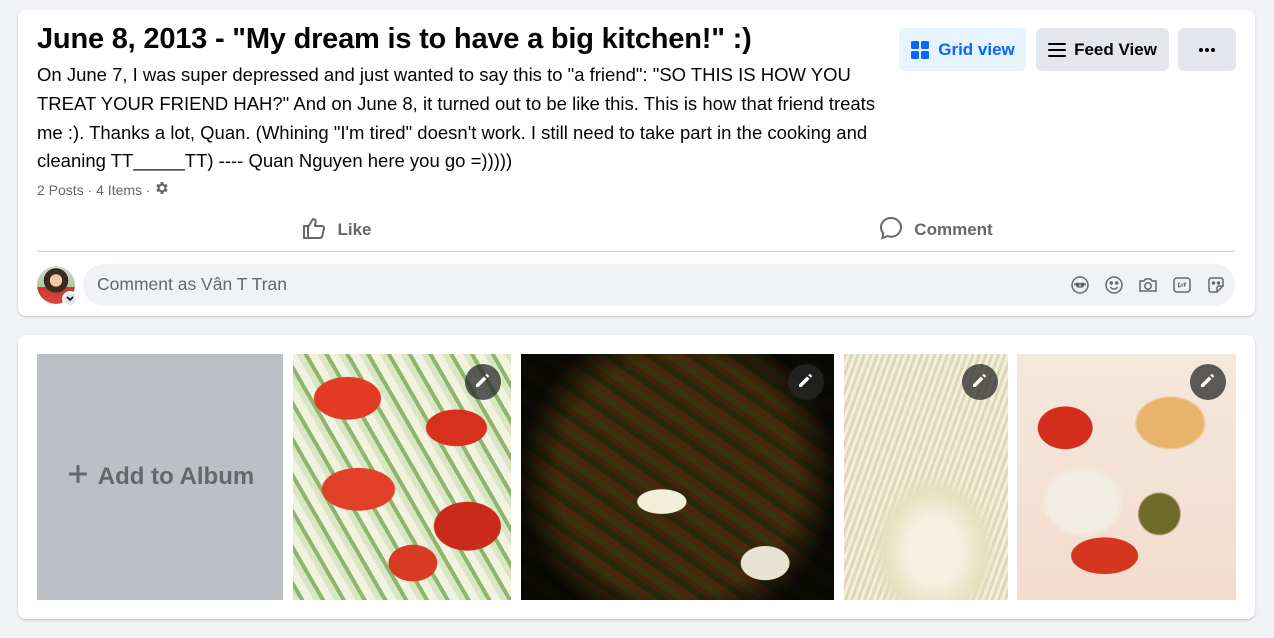 Image resolution: width=1274 pixels, height=638 pixels. I want to click on comment-button: Comment, so click(935, 230).